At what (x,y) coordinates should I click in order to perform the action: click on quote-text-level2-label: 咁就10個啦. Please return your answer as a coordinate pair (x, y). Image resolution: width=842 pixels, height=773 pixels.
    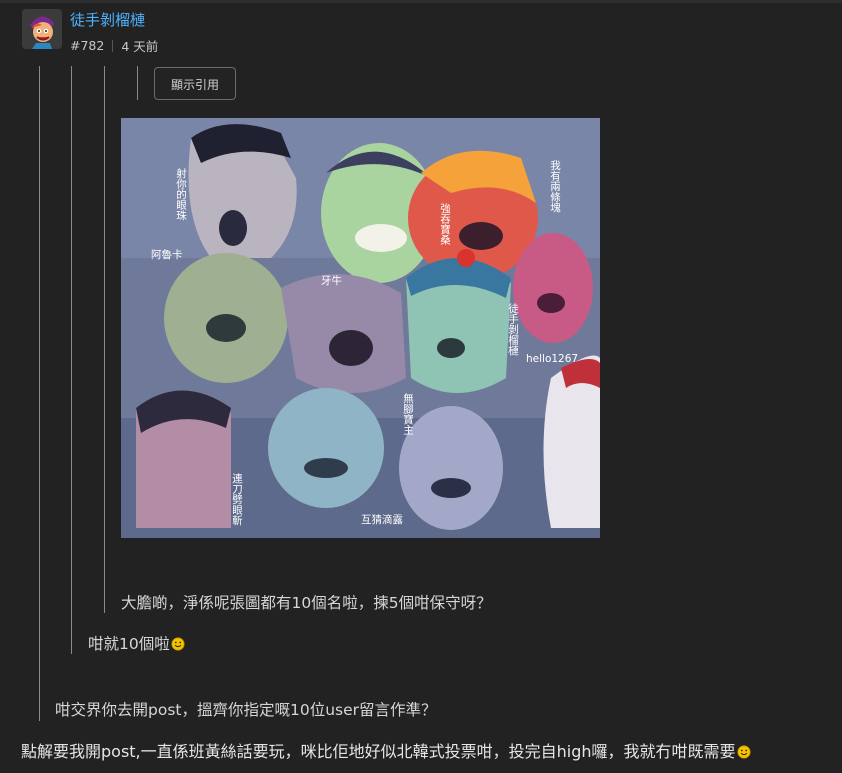
    Looking at the image, I should click on (129, 644).